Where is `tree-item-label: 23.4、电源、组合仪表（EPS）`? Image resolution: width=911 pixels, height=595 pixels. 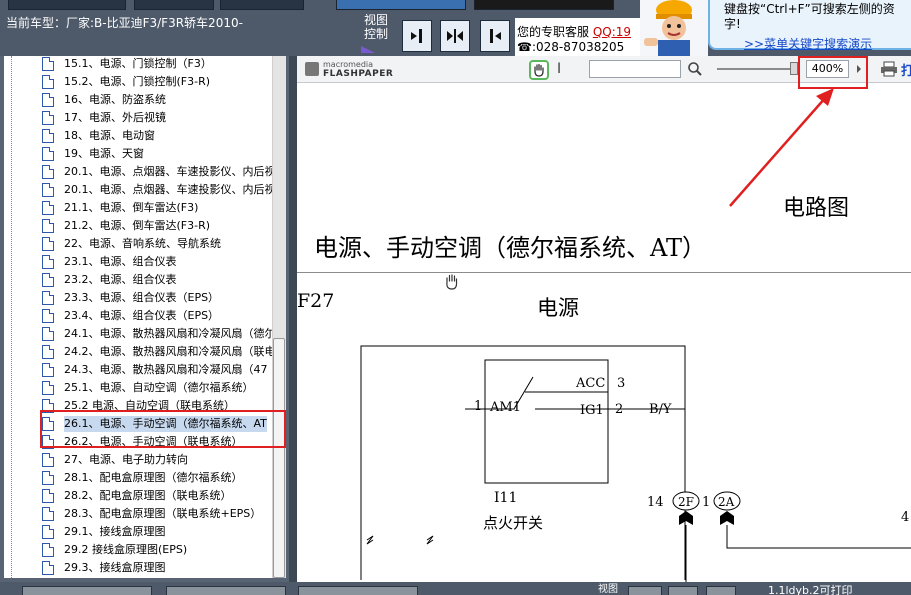
tree-item-label: 23.4、电源、组合仪表（EPS） is located at coordinates (142, 315).